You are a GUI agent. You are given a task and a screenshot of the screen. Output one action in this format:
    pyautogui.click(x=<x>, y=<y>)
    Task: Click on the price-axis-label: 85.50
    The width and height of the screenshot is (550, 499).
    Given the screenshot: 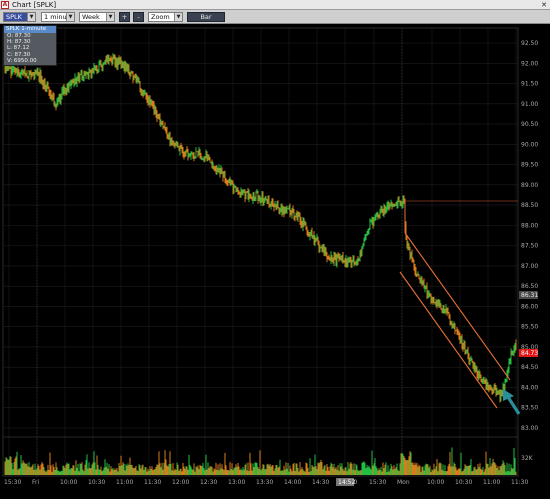 What is the action you would take?
    pyautogui.click(x=529, y=327)
    